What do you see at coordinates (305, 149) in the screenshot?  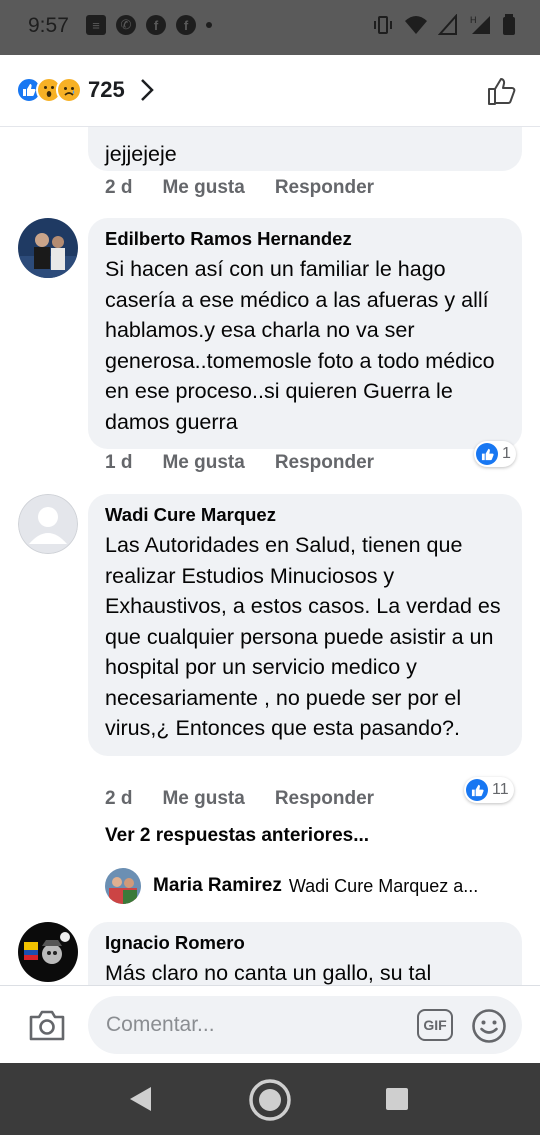 I see `comment-bubble: jejjejeje` at bounding box center [305, 149].